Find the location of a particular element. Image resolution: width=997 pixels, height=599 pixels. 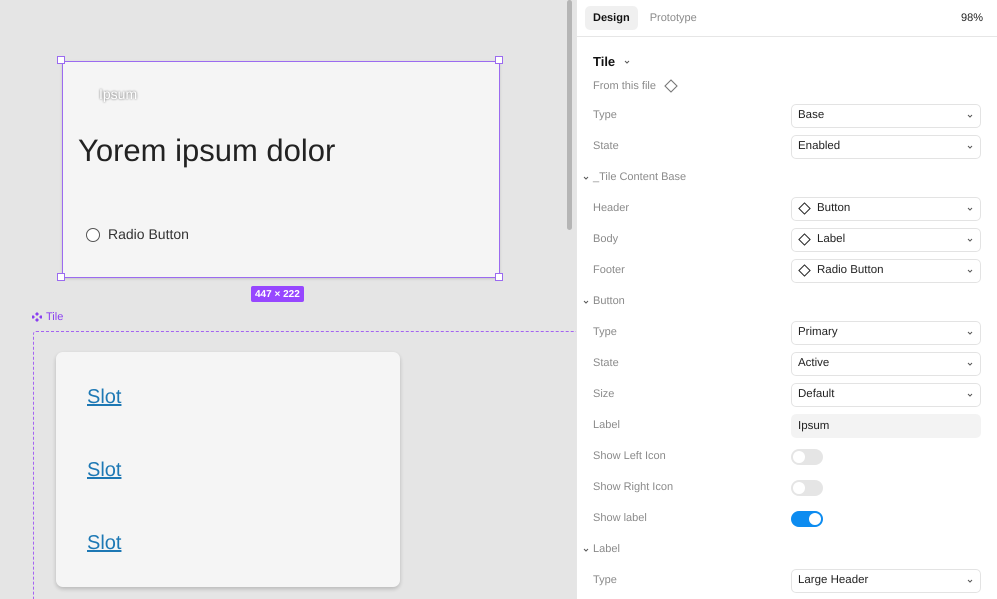

button-label: Ipsum is located at coordinates (118, 94).